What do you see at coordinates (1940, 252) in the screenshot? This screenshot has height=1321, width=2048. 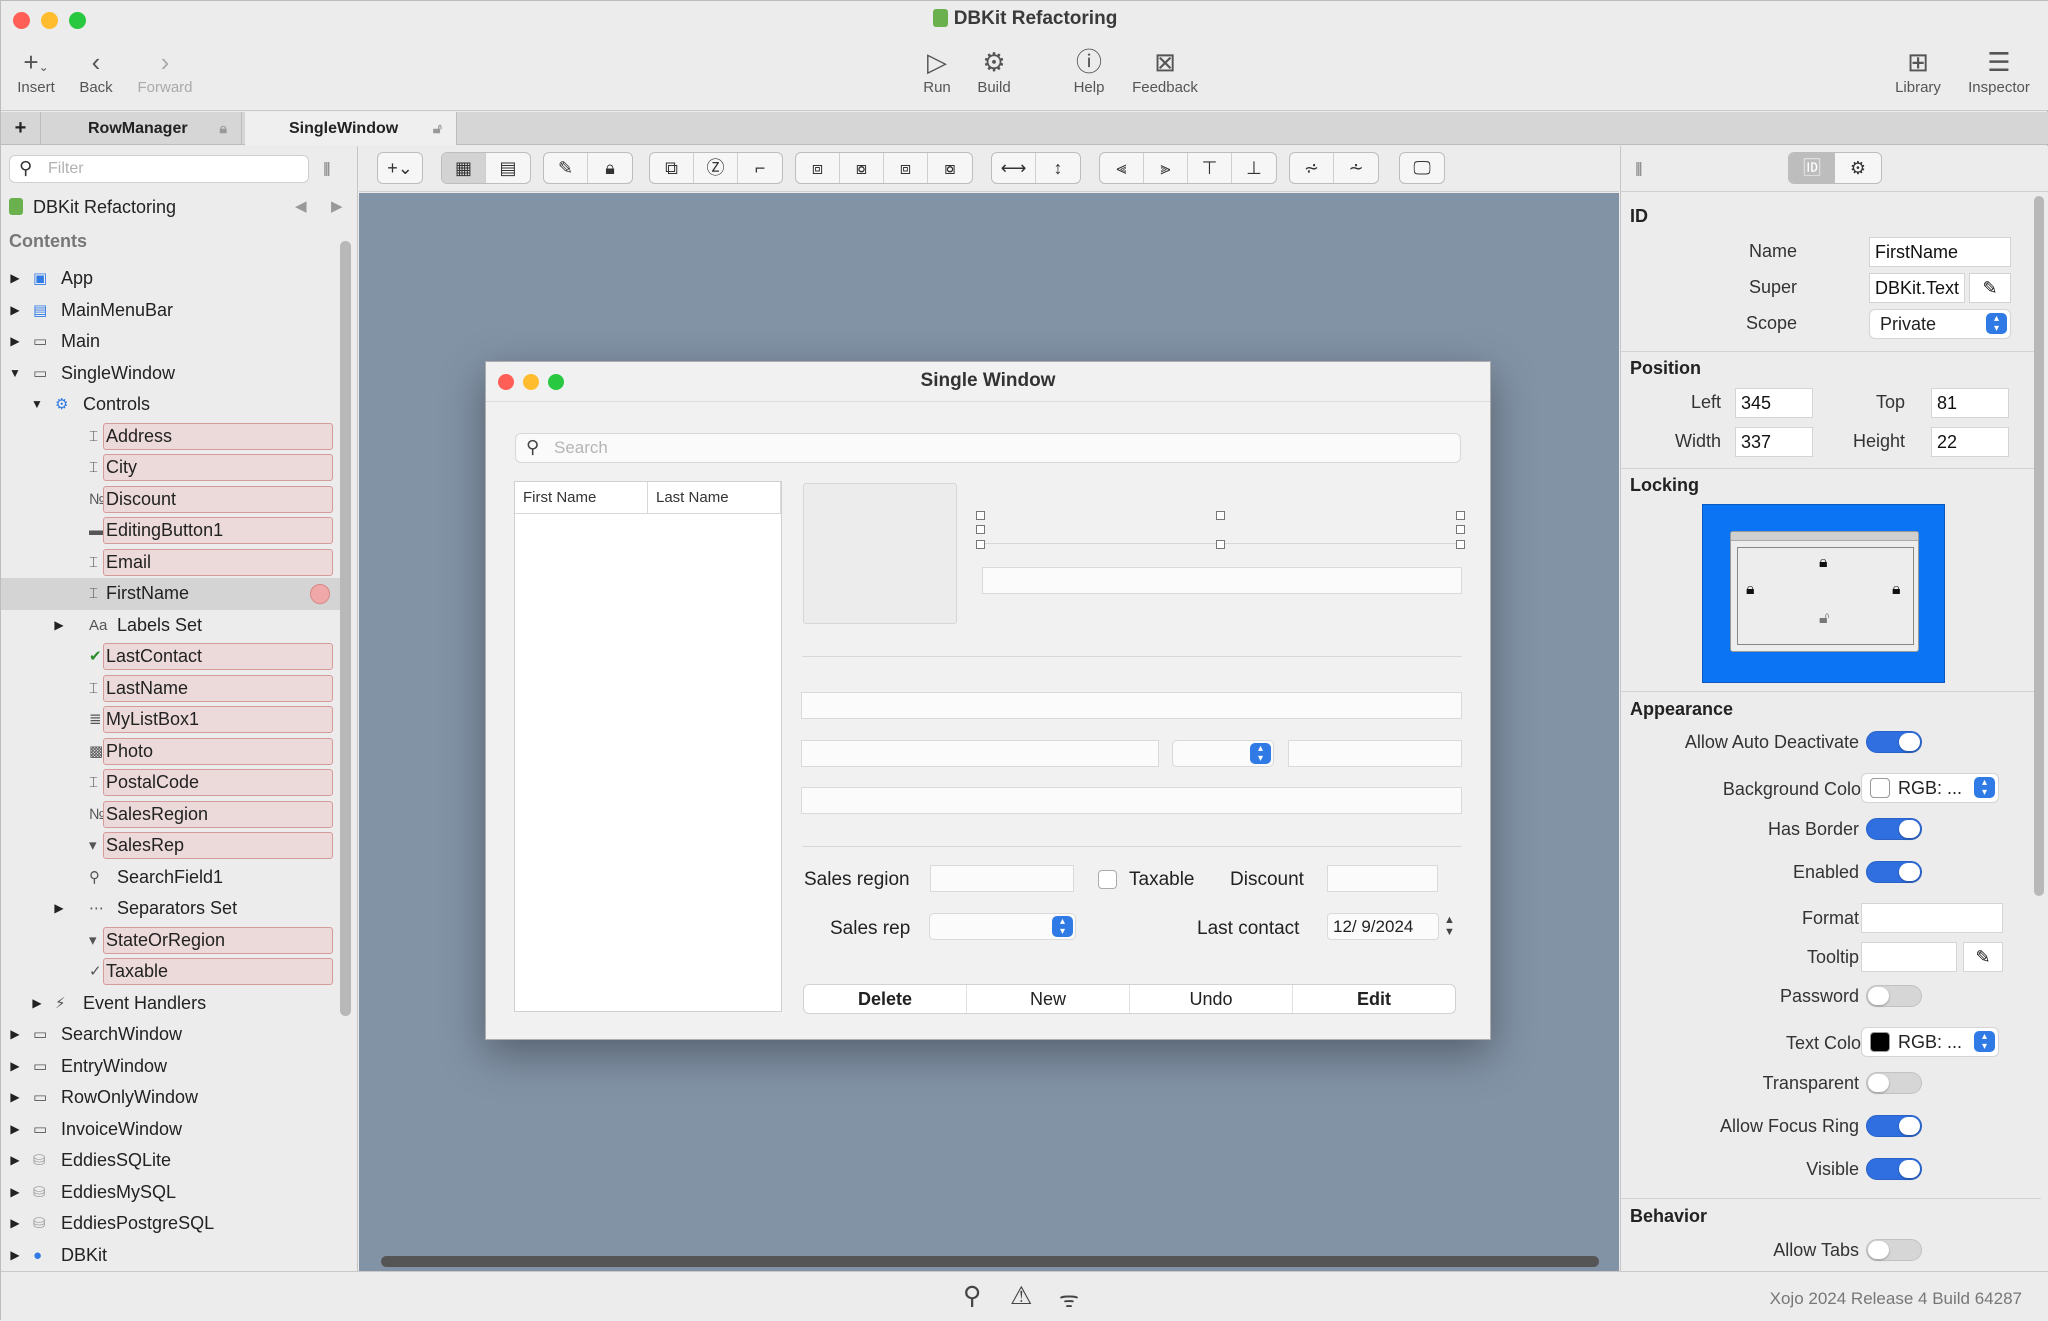 I see `name-field: FirstName` at bounding box center [1940, 252].